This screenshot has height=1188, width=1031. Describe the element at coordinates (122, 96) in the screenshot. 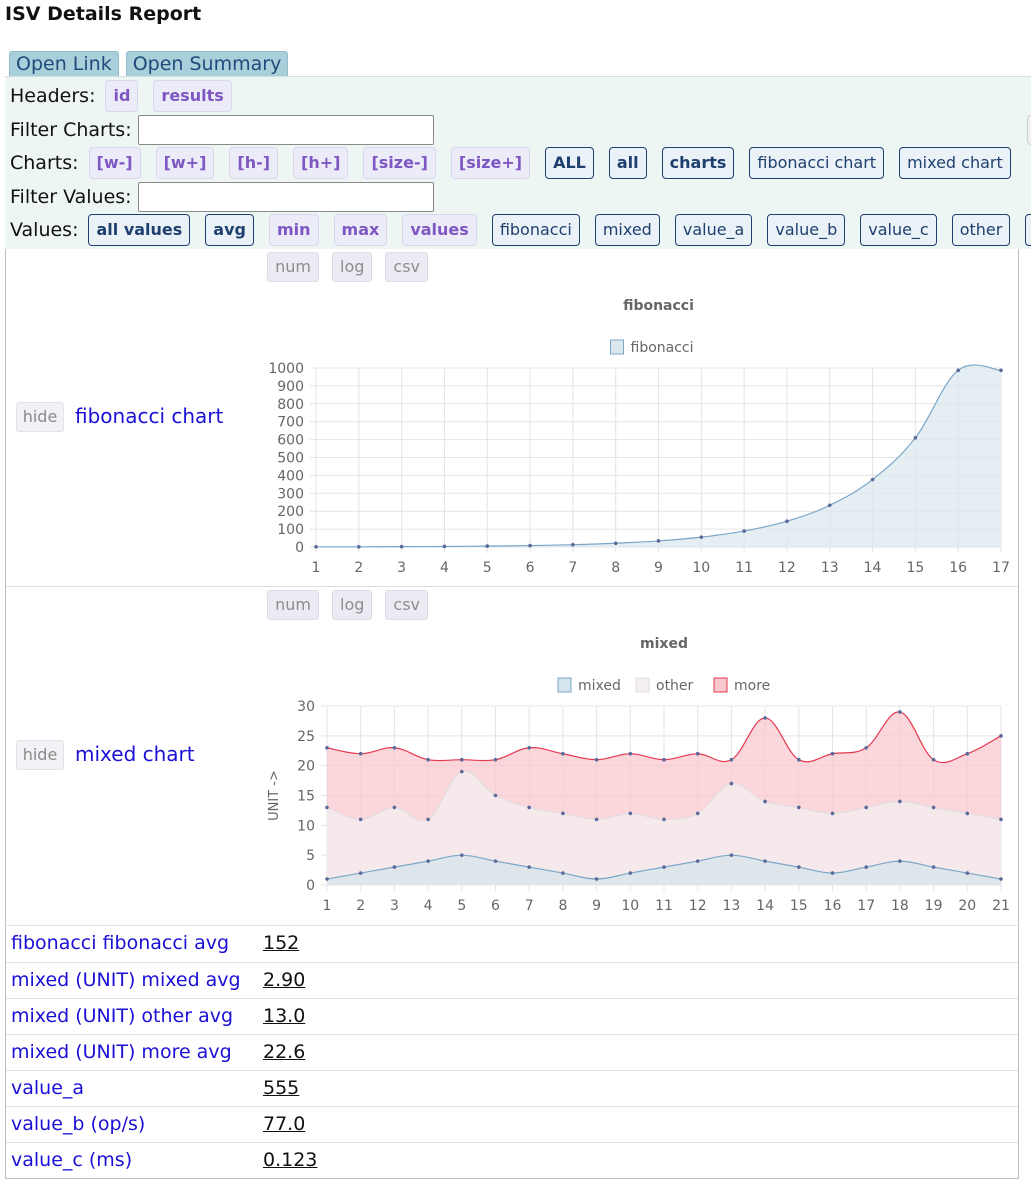

I see `header-chip-id: id` at that location.